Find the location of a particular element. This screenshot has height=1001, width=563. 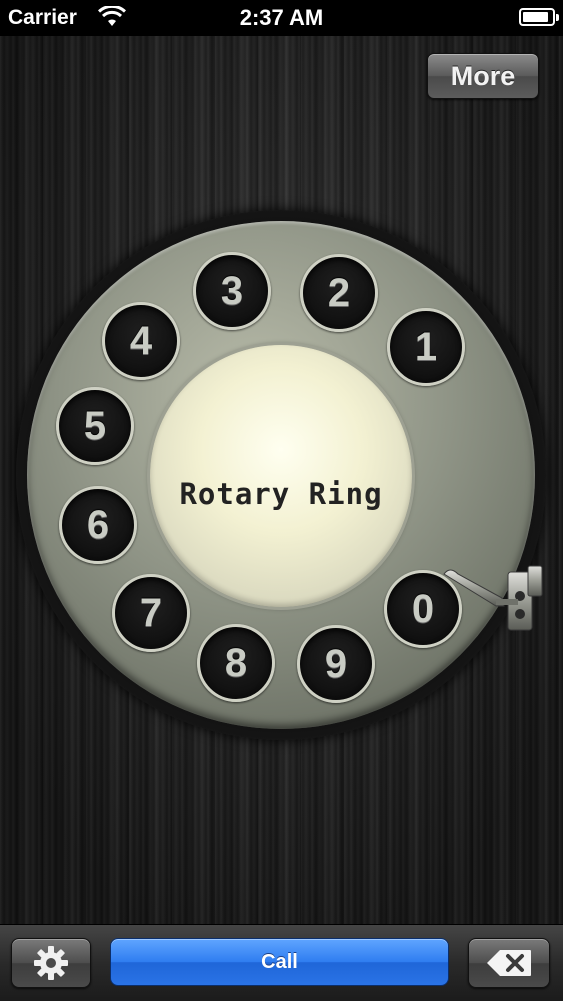

dial-center-label: Rotary Ring is located at coordinates (281, 476).